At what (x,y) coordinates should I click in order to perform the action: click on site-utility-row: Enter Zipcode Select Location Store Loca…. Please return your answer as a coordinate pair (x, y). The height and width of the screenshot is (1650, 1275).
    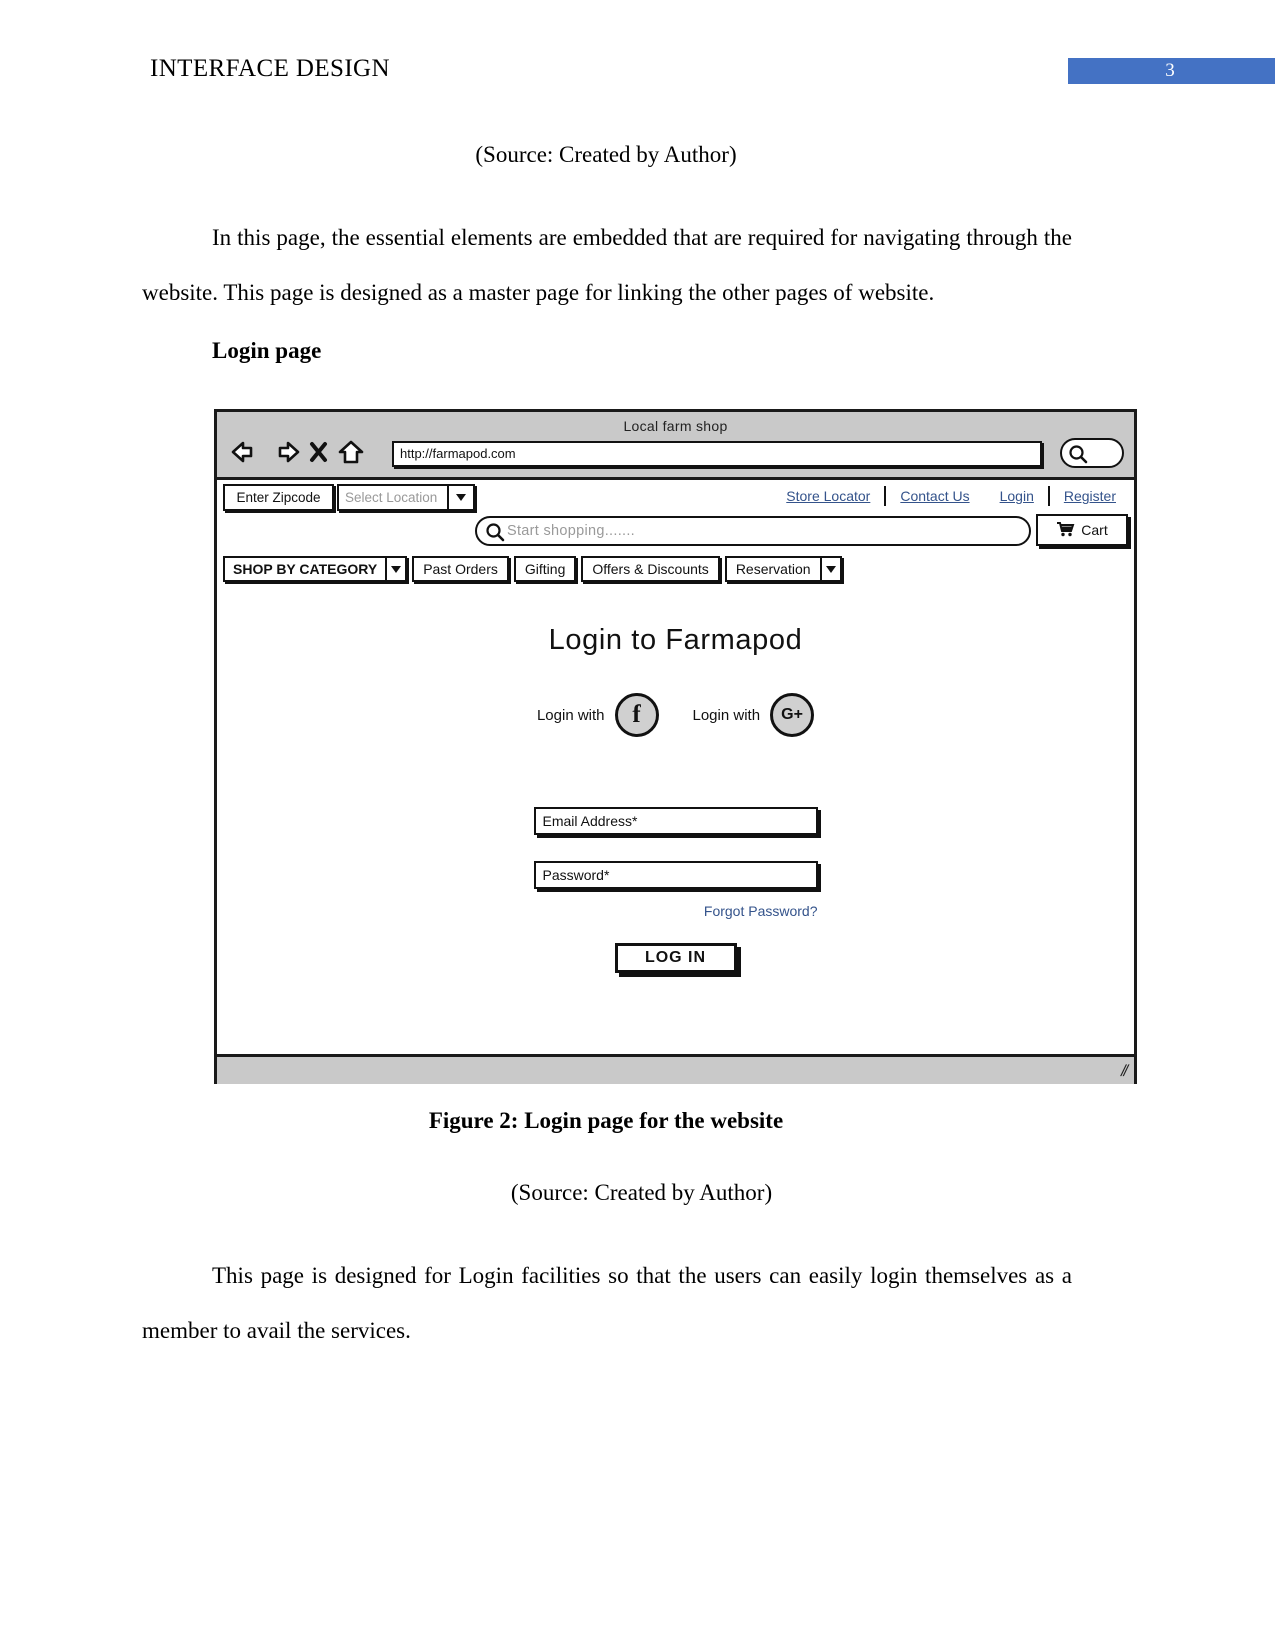
    Looking at the image, I should click on (675, 498).